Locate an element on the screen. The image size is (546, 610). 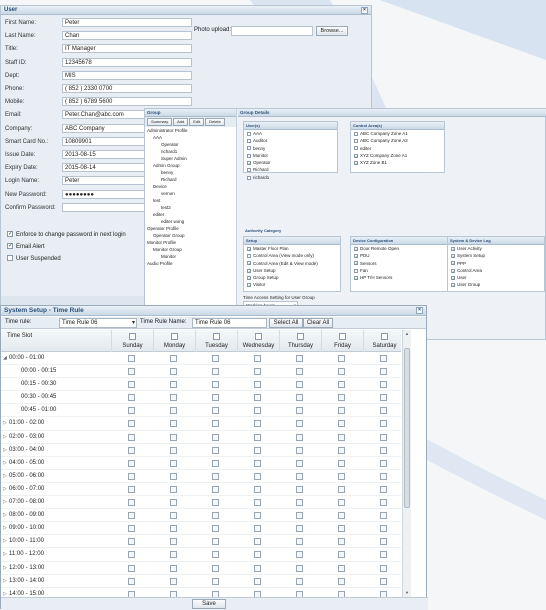
field-input: IT Manager is located at coordinates (127, 49).